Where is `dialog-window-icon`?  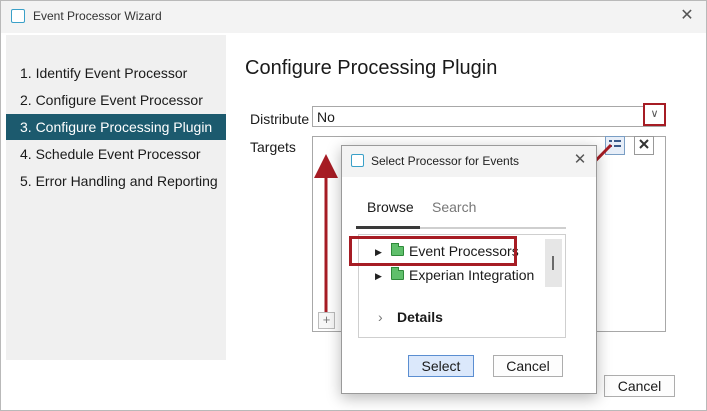
dialog-window-icon is located at coordinates (357, 160).